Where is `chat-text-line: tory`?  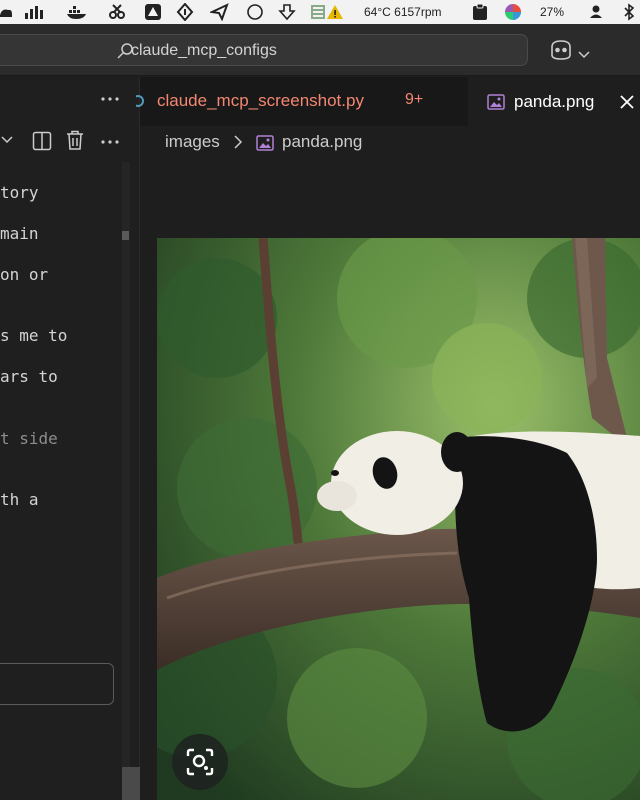 chat-text-line: tory is located at coordinates (19, 192).